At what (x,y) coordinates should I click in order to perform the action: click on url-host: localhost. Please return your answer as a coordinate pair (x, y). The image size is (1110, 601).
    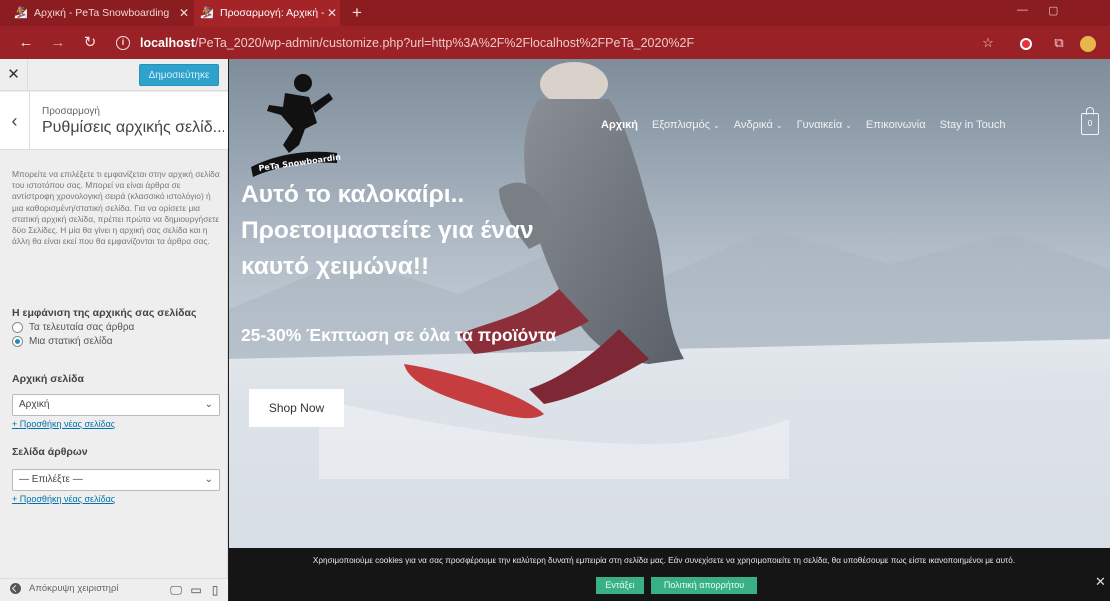
    Looking at the image, I should click on (167, 42).